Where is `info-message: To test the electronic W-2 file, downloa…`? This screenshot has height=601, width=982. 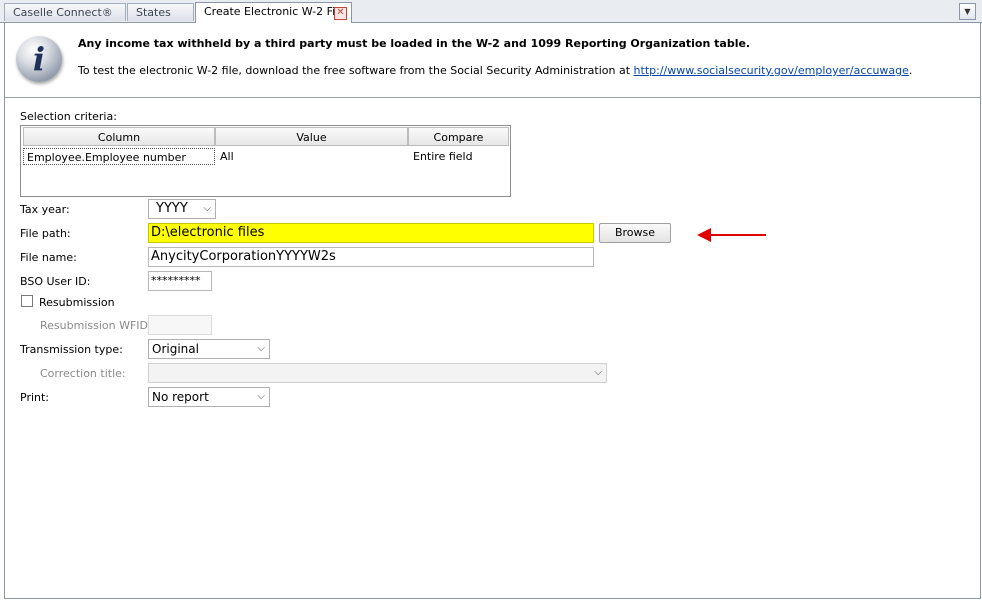
info-message: To test the electronic W-2 file, downloa… is located at coordinates (495, 70).